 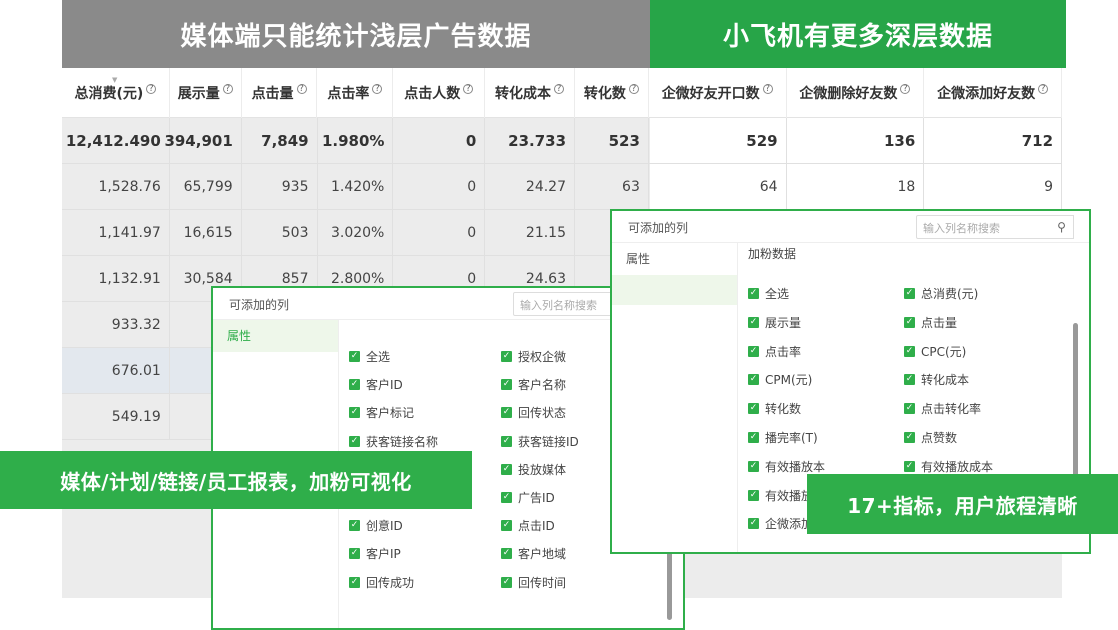 I want to click on checkbox-item: ✓ 投放媒体, so click(x=533, y=469).